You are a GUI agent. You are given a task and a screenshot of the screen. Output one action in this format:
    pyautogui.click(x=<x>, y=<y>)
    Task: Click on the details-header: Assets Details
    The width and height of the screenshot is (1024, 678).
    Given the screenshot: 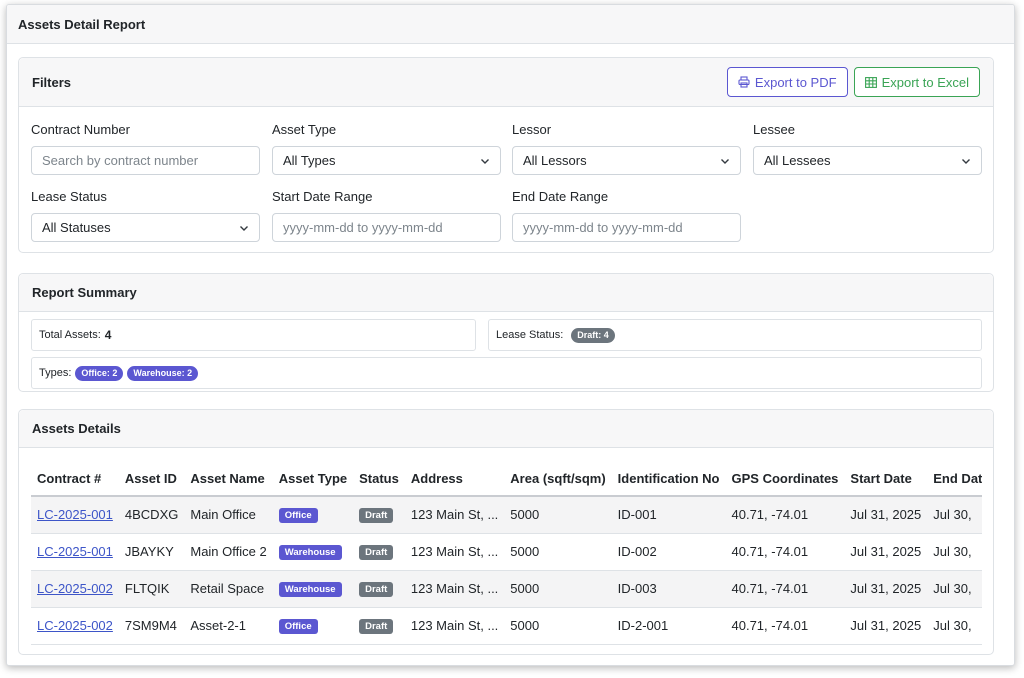 What is the action you would take?
    pyautogui.click(x=506, y=429)
    